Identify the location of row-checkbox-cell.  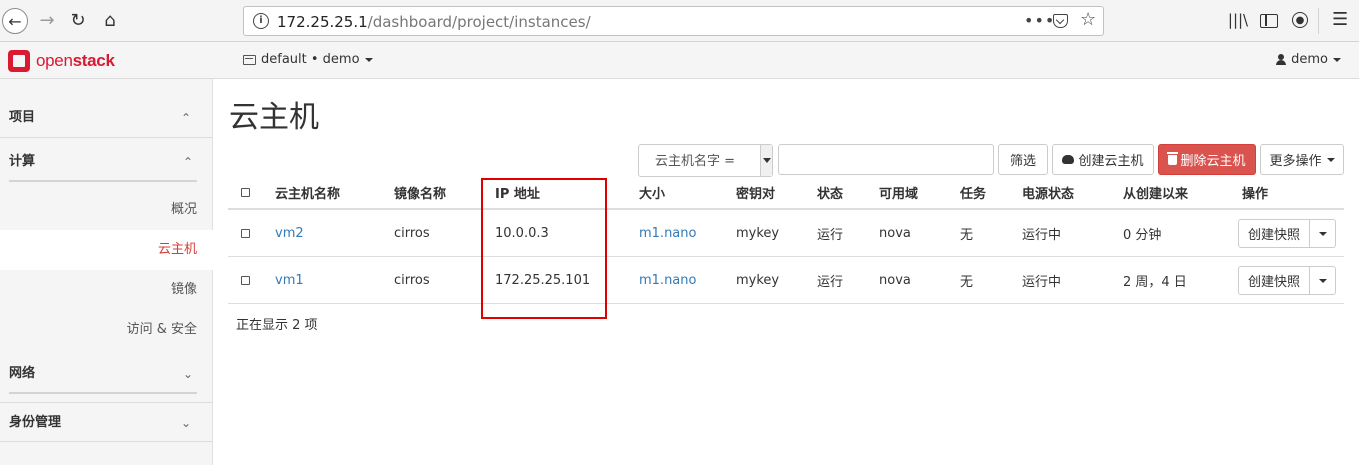
(245, 233).